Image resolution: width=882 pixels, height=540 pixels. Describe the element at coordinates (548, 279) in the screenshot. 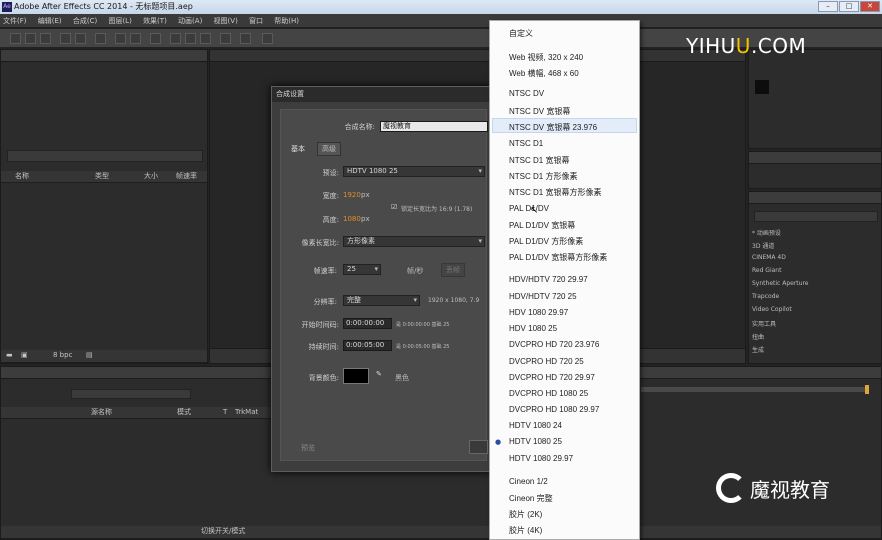

I see `preset-option: HDV/HDTV 720 29.97` at that location.